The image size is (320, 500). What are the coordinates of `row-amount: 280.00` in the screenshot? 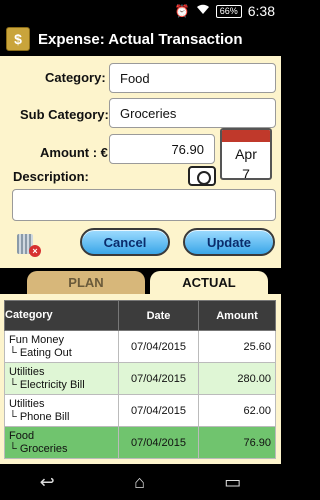 It's located at (237, 378).